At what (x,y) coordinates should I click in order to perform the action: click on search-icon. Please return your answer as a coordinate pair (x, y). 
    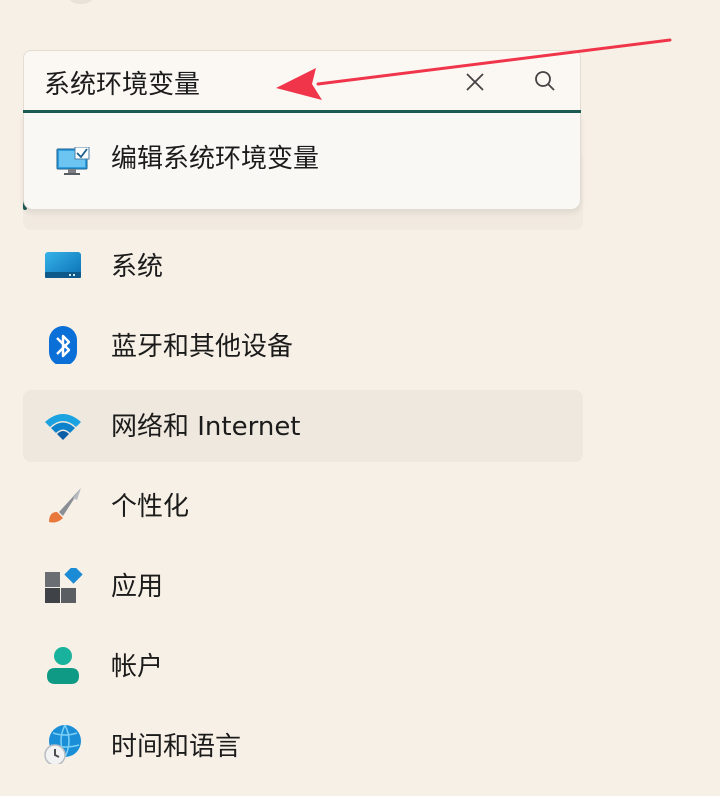
    Looking at the image, I should click on (545, 82).